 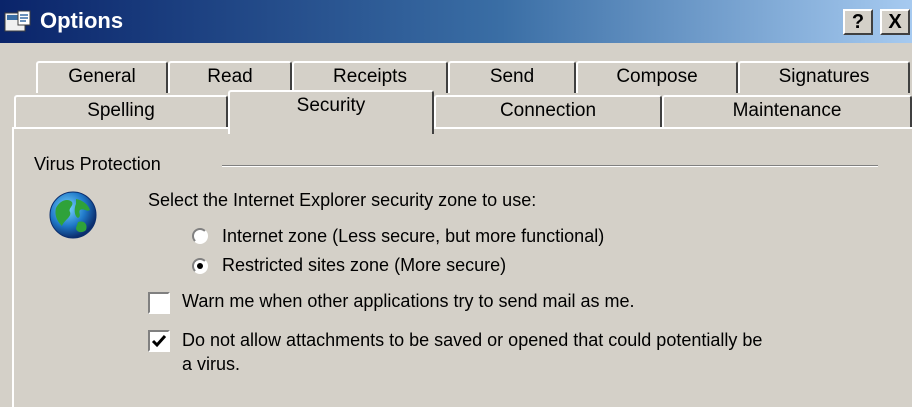 What do you see at coordinates (331, 112) in the screenshot?
I see `tab-security: Security` at bounding box center [331, 112].